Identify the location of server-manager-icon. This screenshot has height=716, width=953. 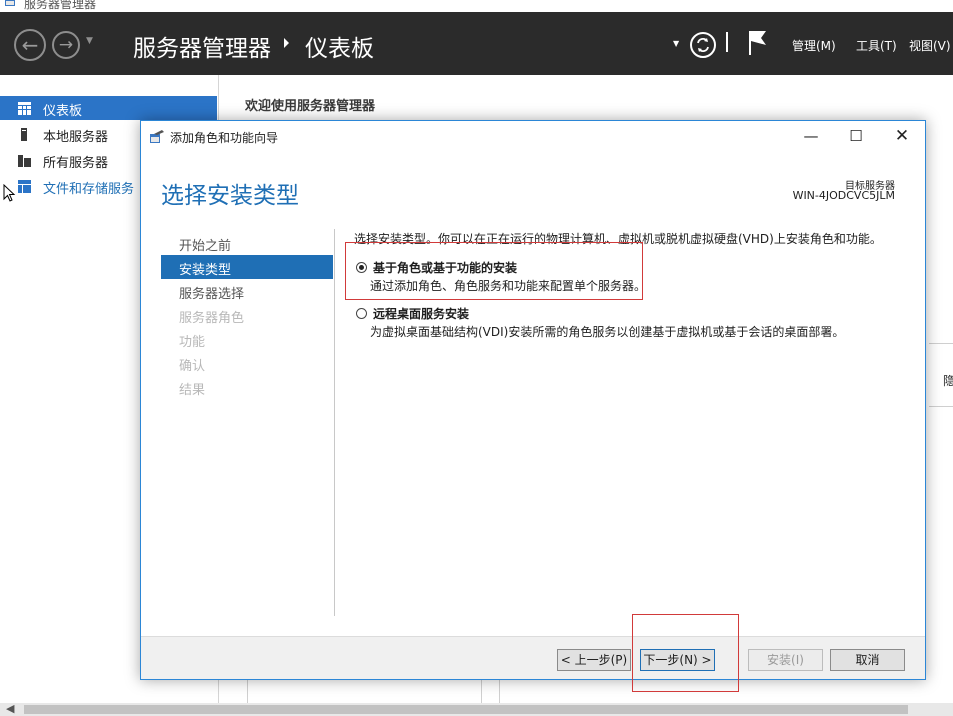
(10, 3).